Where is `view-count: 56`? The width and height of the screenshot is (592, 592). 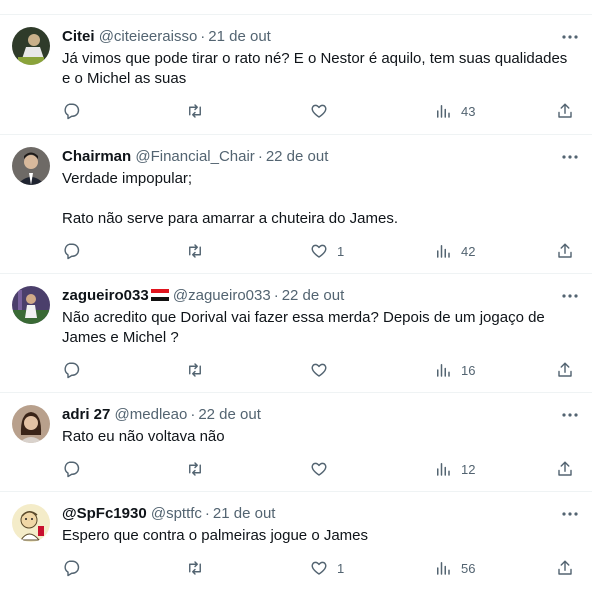 view-count: 56 is located at coordinates (468, 568).